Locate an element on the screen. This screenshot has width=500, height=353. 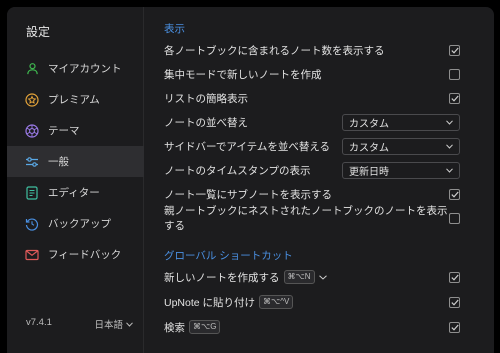
setting-label: 親ノートブックにネストされたノートブックのノートを表示する is located at coordinates (306, 218).